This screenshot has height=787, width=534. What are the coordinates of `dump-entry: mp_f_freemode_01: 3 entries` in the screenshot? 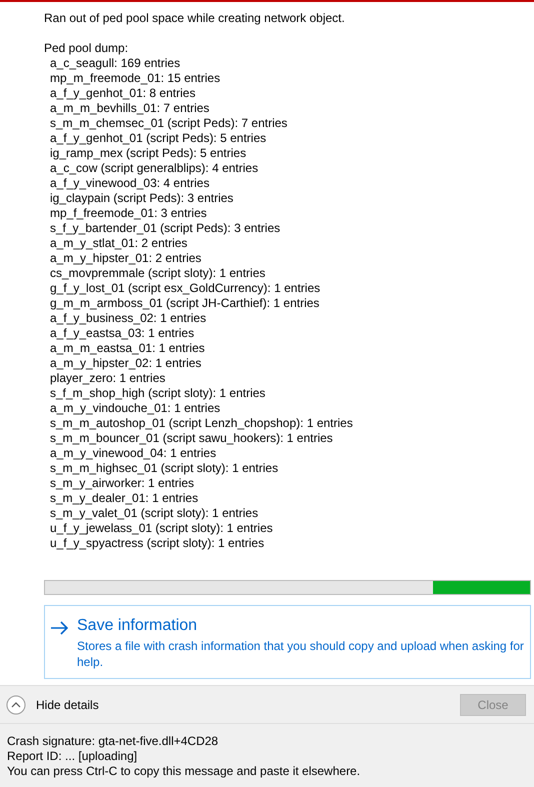 It's located at (128, 213).